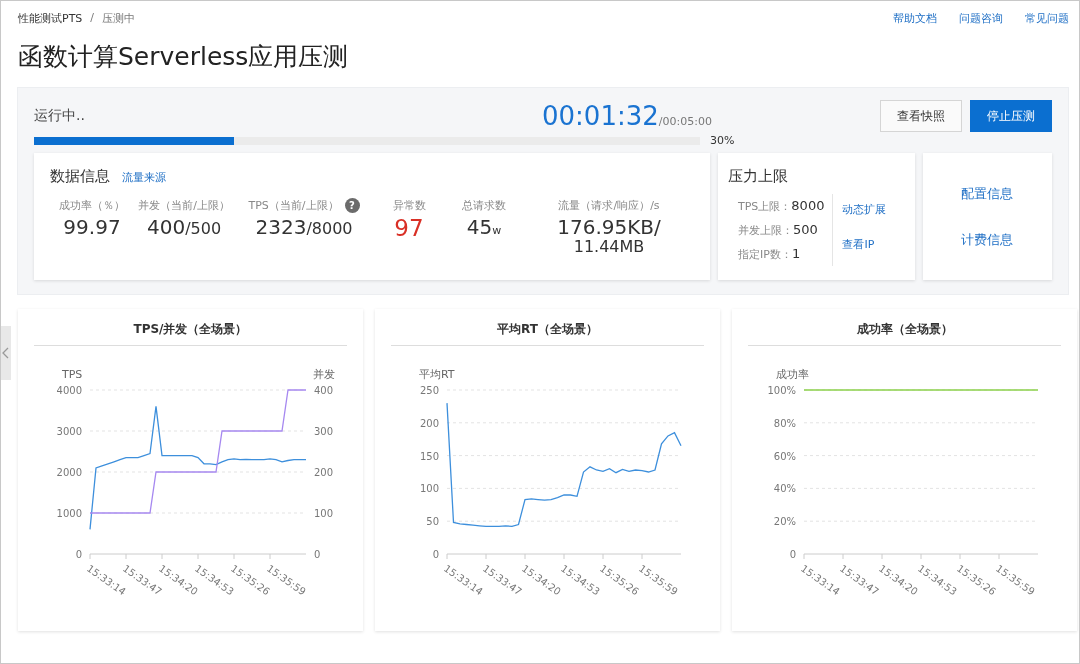  What do you see at coordinates (69, 431) in the screenshot?
I see `y-tick-label: 3000` at bounding box center [69, 431].